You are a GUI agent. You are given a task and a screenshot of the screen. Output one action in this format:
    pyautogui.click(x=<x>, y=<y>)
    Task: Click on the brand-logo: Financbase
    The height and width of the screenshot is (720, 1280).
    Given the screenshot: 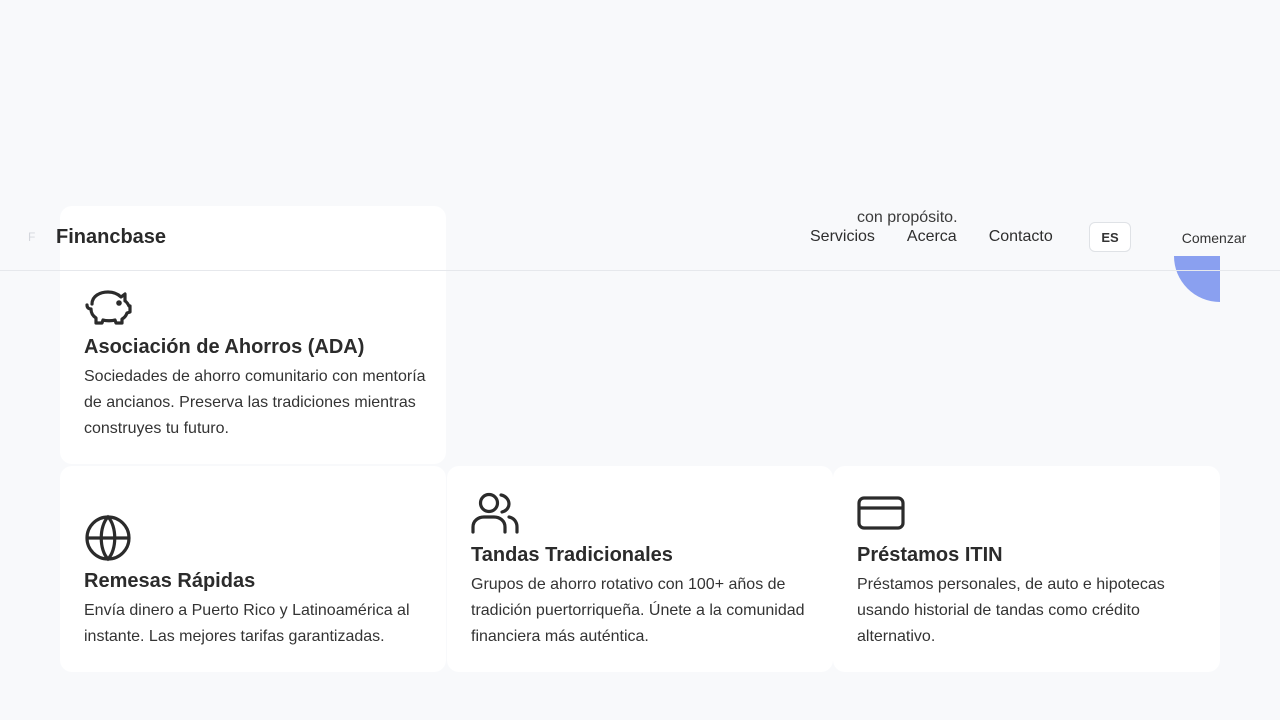 What is the action you would take?
    pyautogui.click(x=111, y=237)
    